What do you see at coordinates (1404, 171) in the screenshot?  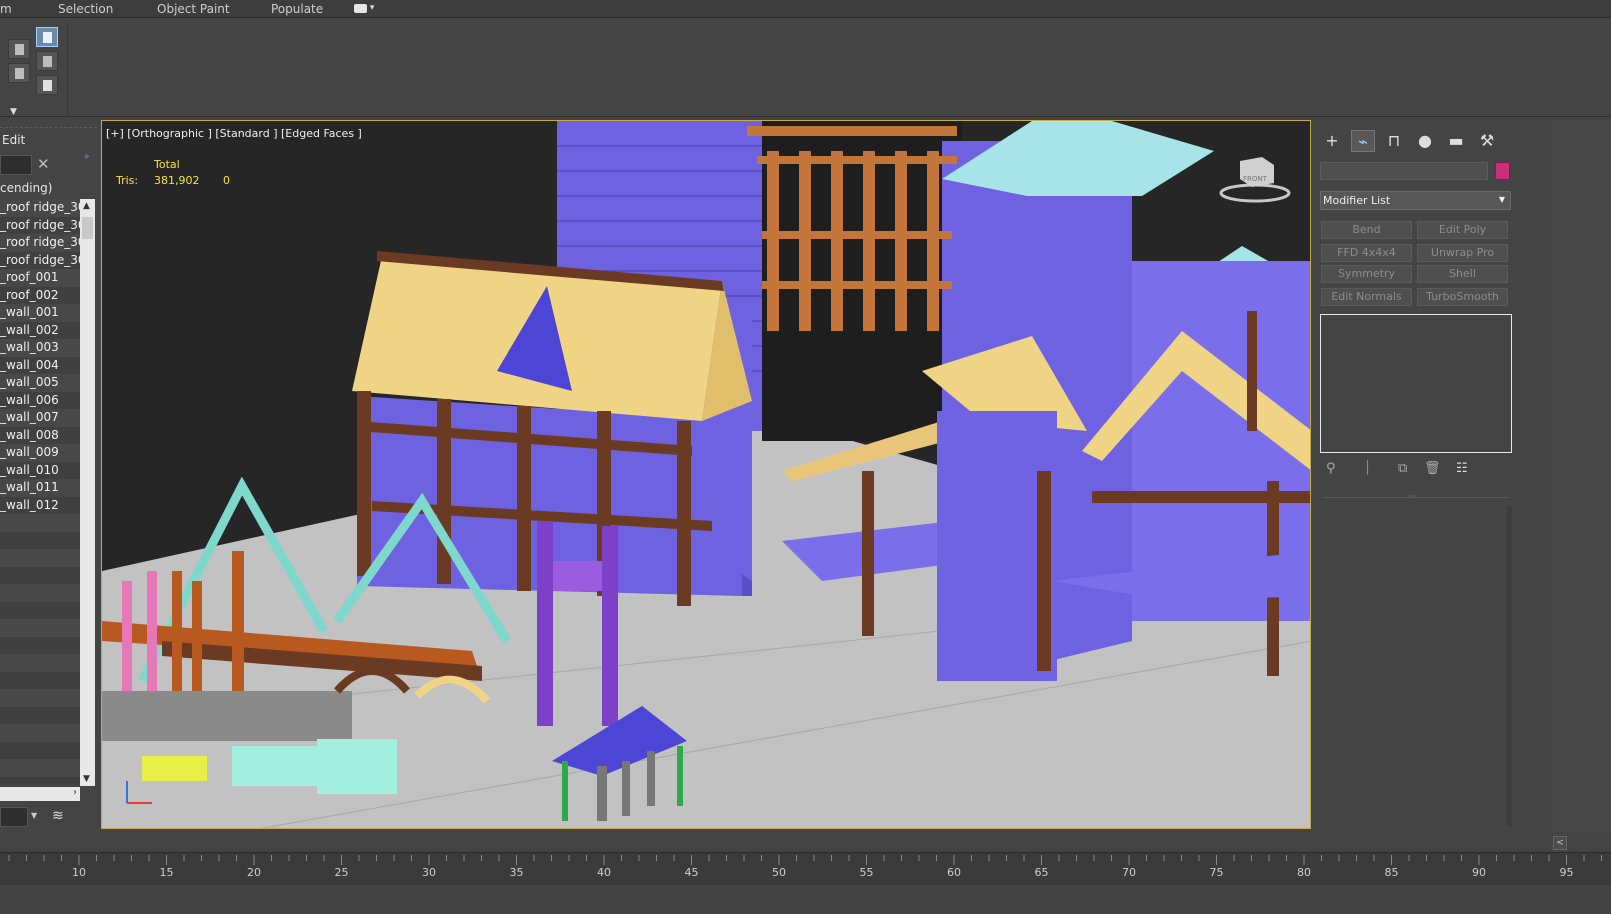 I see `object-name-field` at bounding box center [1404, 171].